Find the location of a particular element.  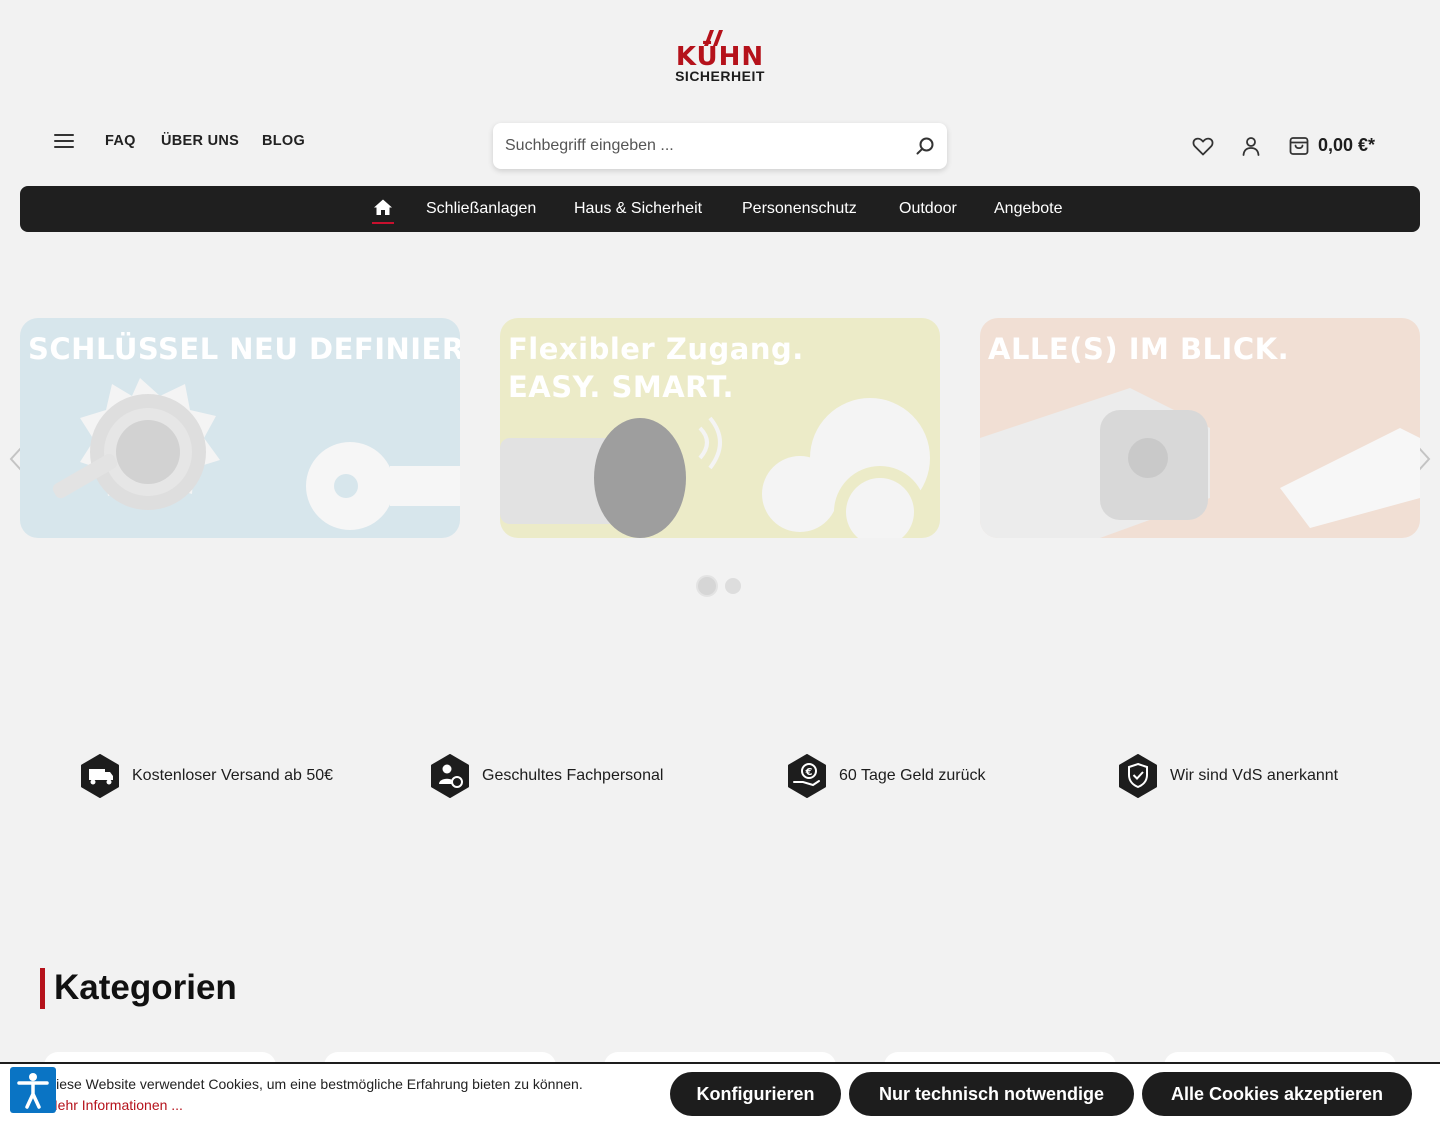

search-icon is located at coordinates (925, 146).